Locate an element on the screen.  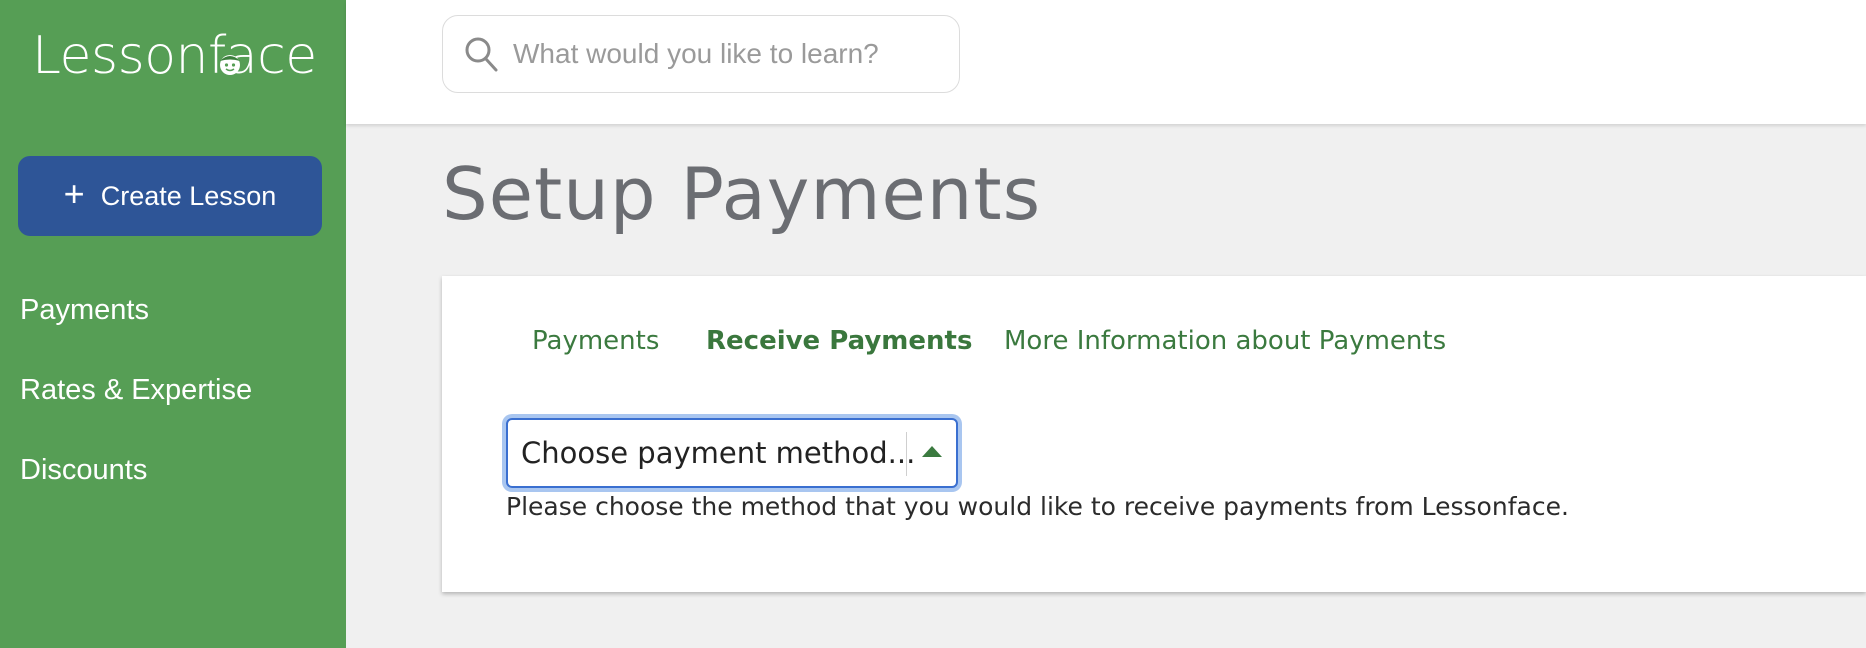
tab-payments: Payments is located at coordinates (595, 341).